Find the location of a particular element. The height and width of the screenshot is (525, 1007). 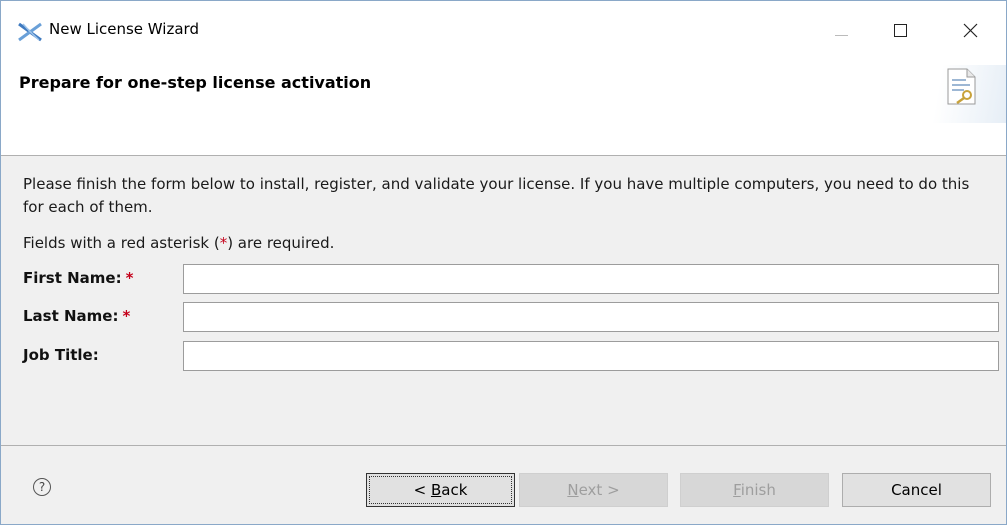

finish-button: Finish is located at coordinates (754, 490).